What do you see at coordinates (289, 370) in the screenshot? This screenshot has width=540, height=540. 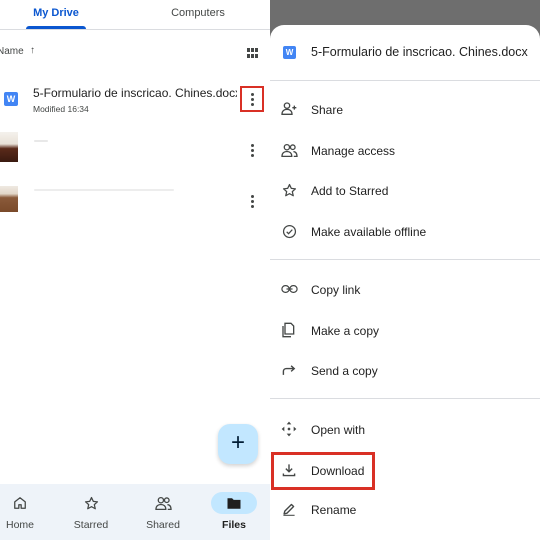 I see `forward-arrow-icon` at bounding box center [289, 370].